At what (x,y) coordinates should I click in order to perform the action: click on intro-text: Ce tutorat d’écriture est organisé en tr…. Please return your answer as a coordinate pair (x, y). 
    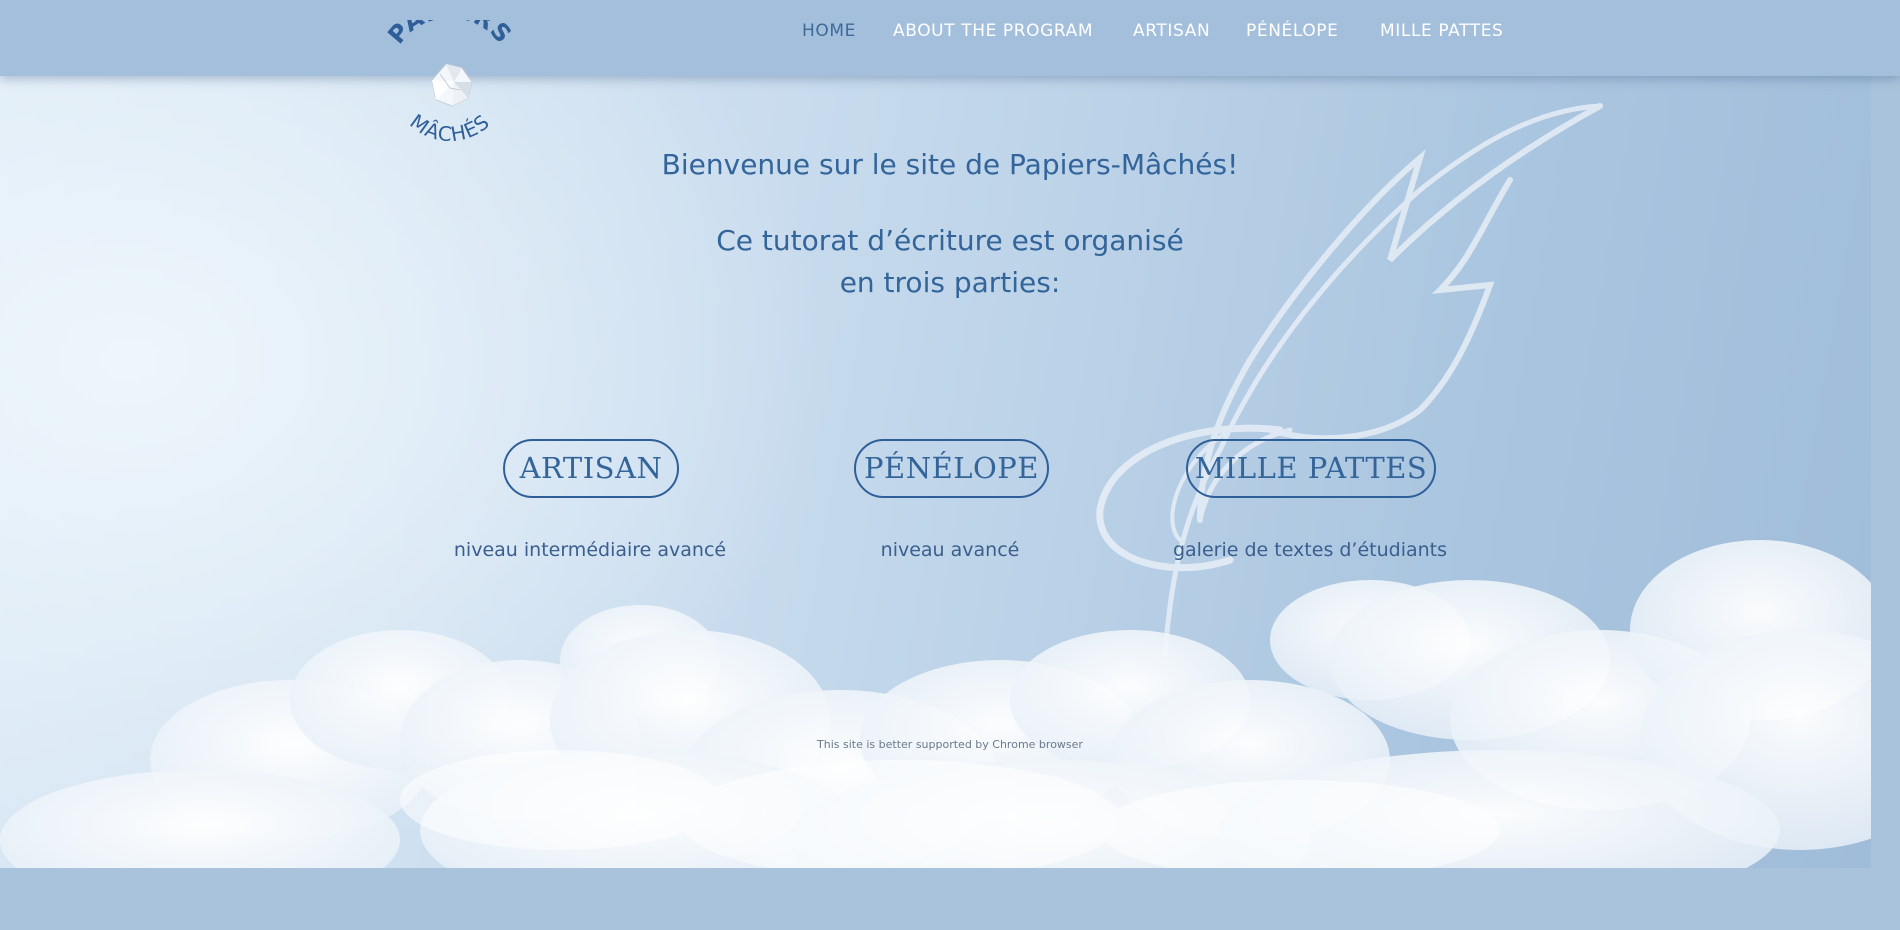
    Looking at the image, I should click on (935, 262).